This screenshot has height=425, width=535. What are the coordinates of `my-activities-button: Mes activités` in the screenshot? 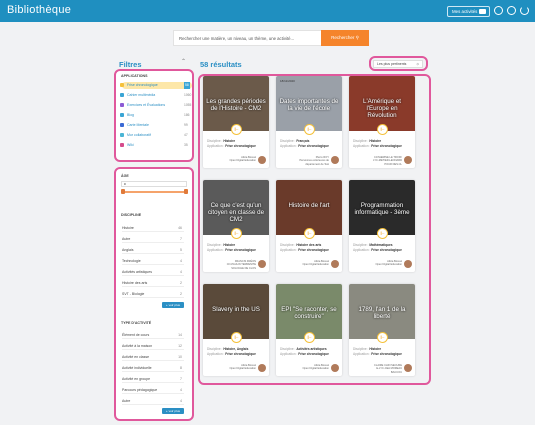 It's located at (468, 11).